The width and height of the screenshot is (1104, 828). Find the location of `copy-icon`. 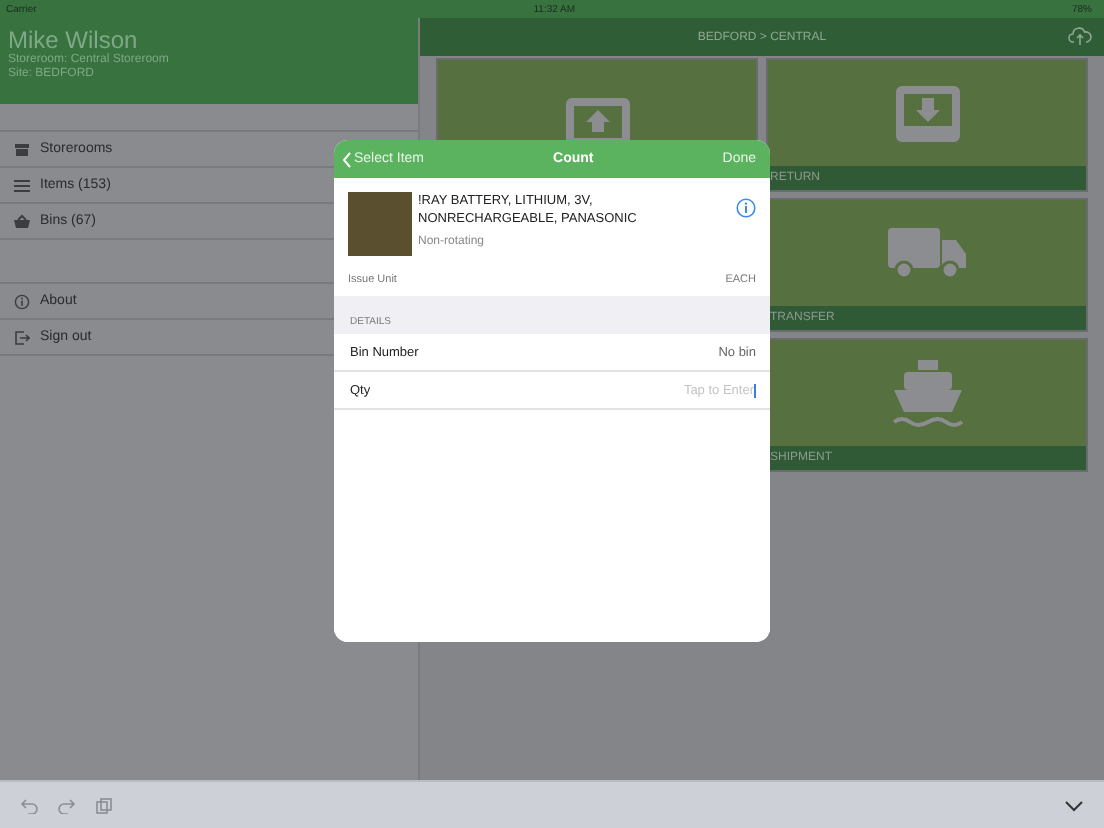

copy-icon is located at coordinates (104, 805).